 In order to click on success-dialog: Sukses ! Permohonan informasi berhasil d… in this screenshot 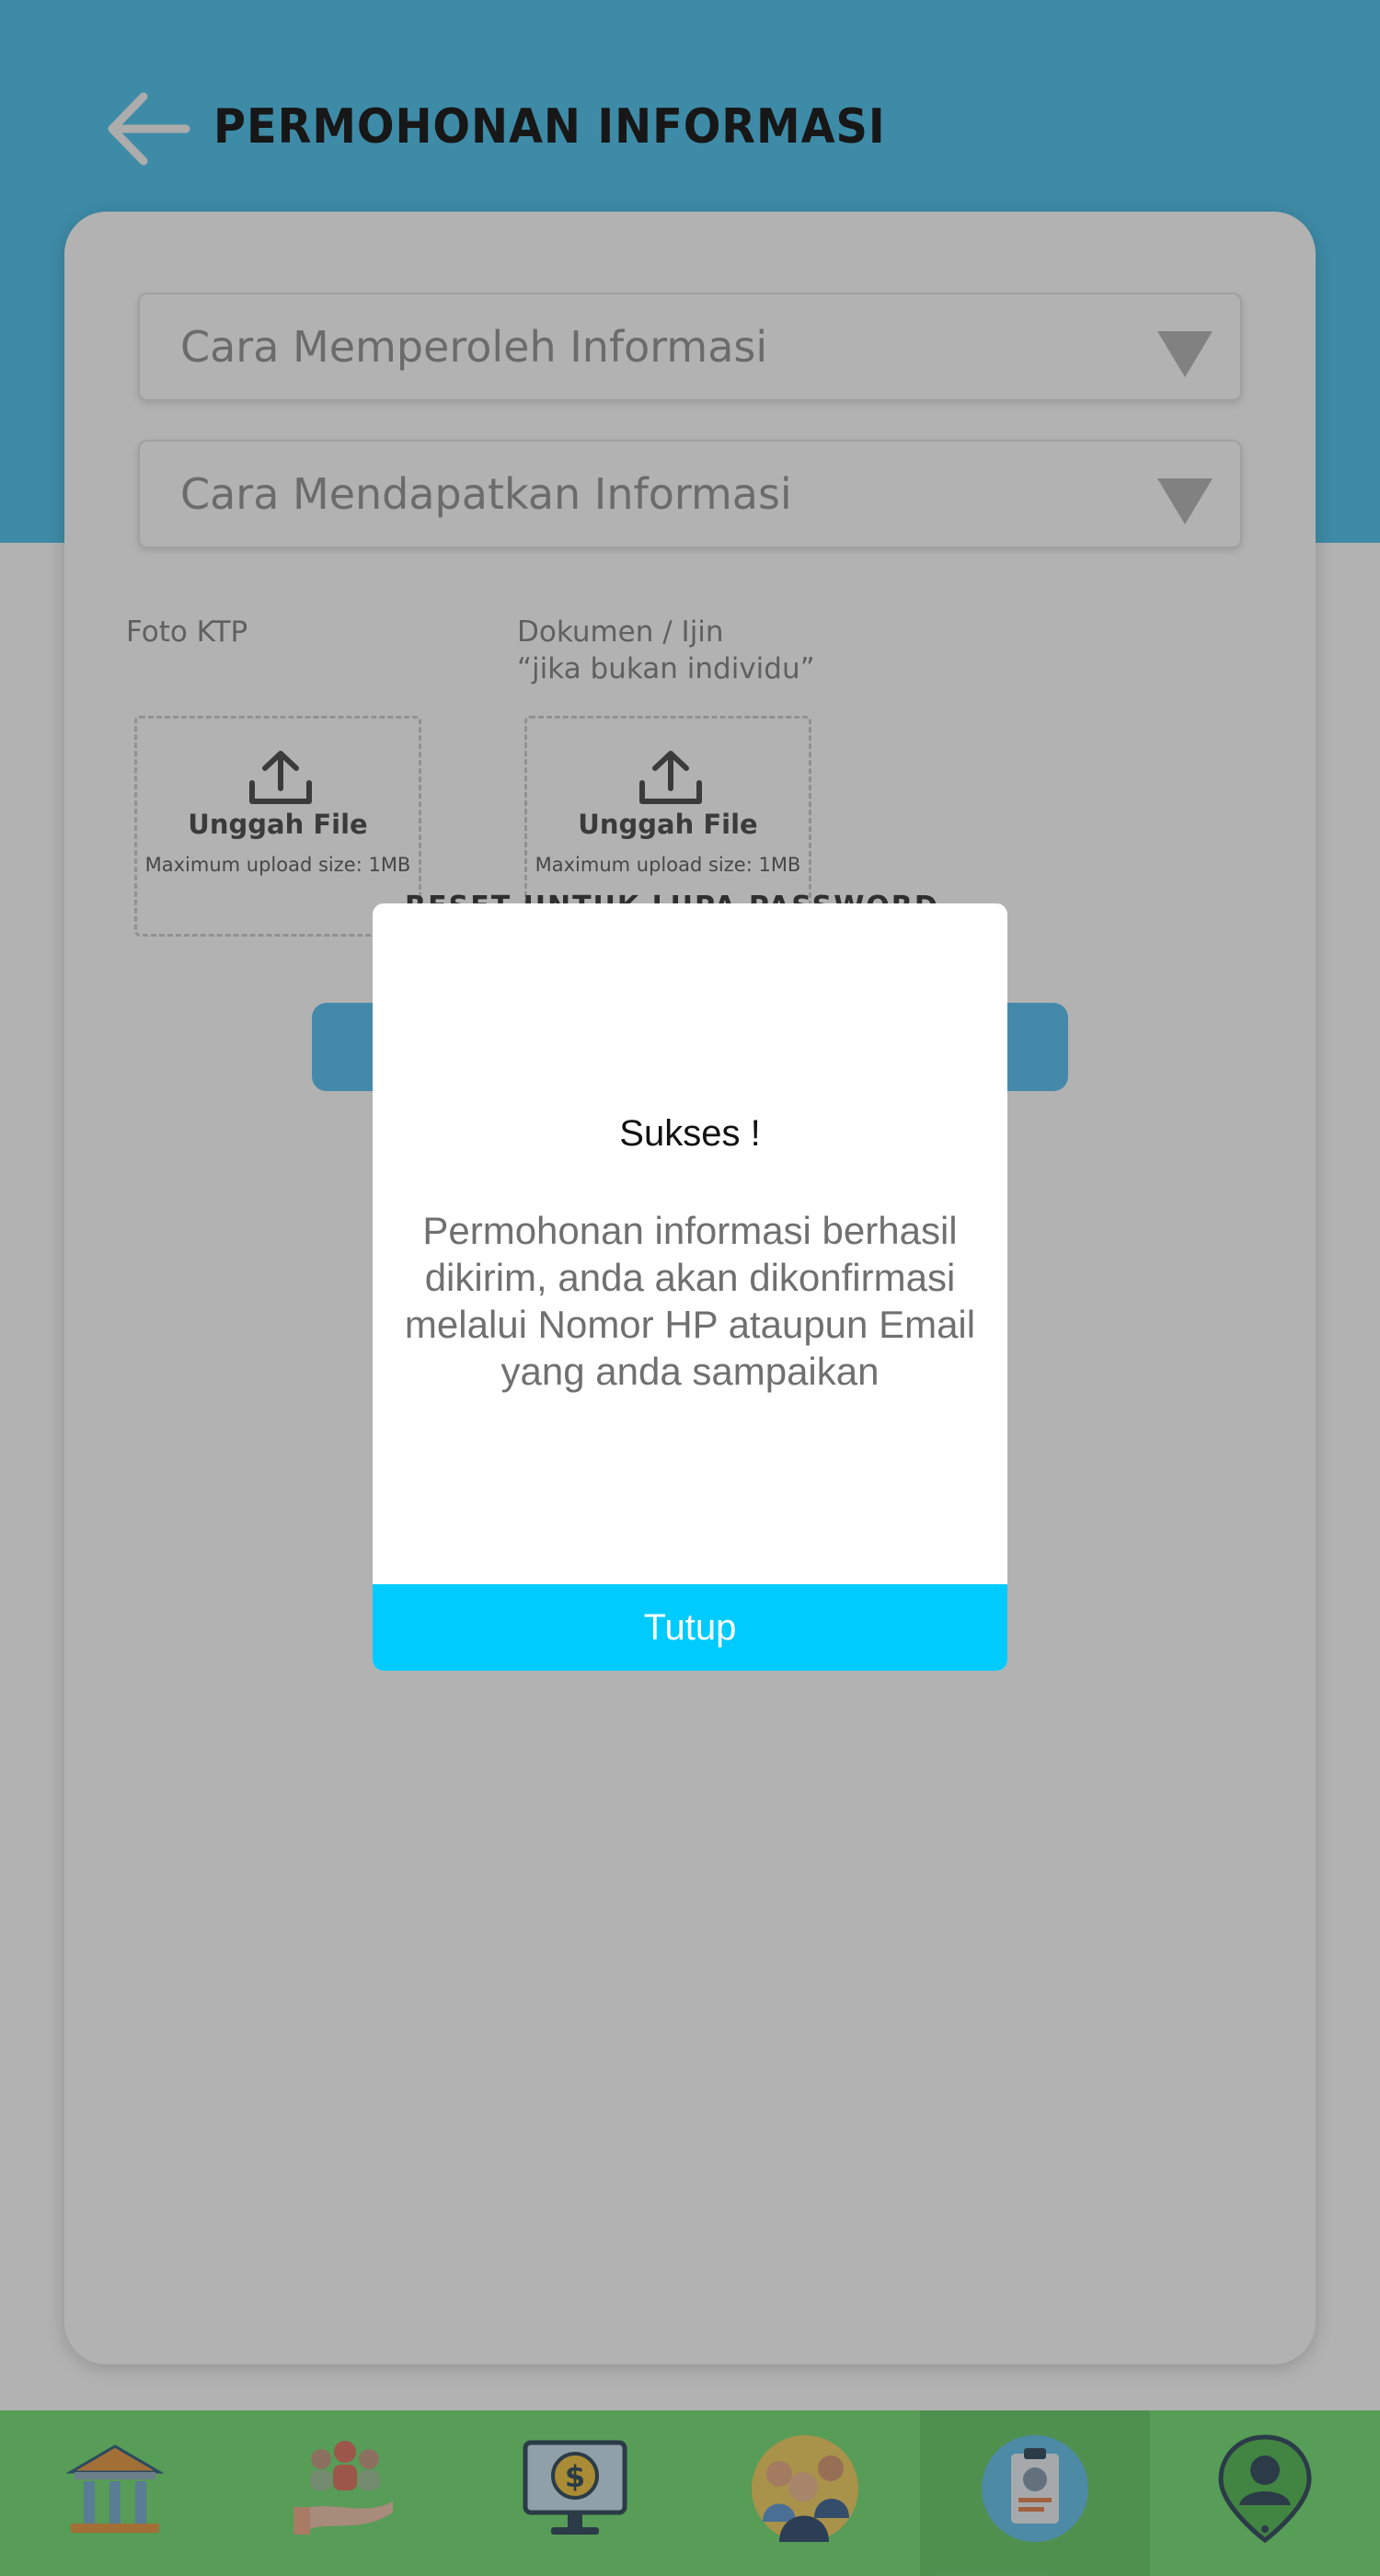, I will do `click(690, 1287)`.